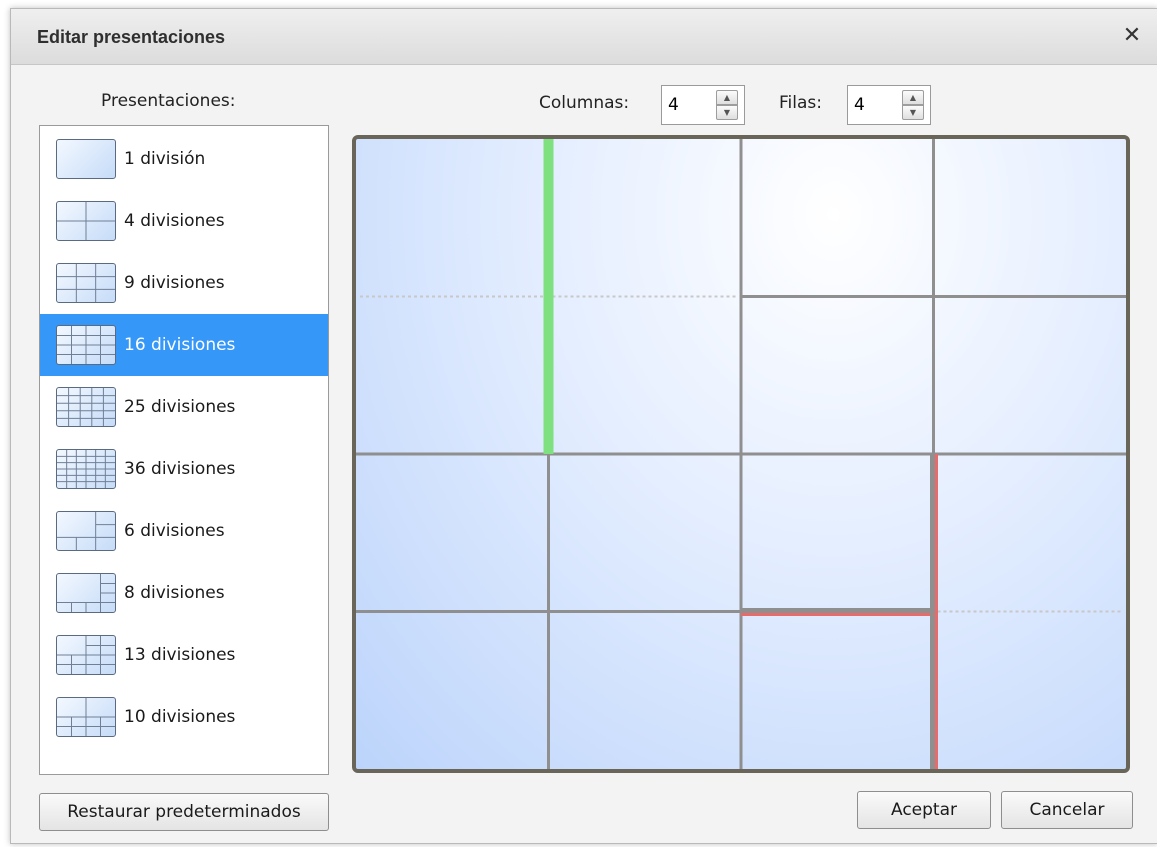 This screenshot has width=1157, height=847. I want to click on layout-item-label: 25 divisiones, so click(180, 407).